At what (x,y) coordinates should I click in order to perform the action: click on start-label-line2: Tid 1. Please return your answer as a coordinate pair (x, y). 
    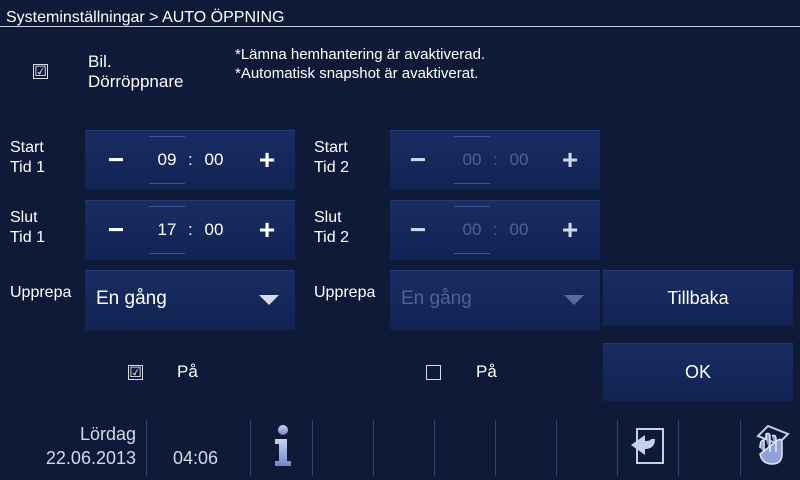
    Looking at the image, I should click on (27, 167).